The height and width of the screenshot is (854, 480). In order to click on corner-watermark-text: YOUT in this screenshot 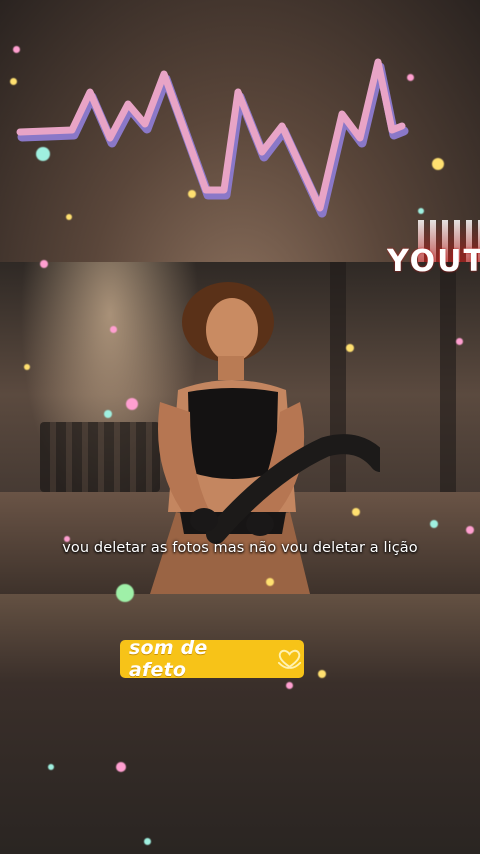, I will do `click(433, 261)`.